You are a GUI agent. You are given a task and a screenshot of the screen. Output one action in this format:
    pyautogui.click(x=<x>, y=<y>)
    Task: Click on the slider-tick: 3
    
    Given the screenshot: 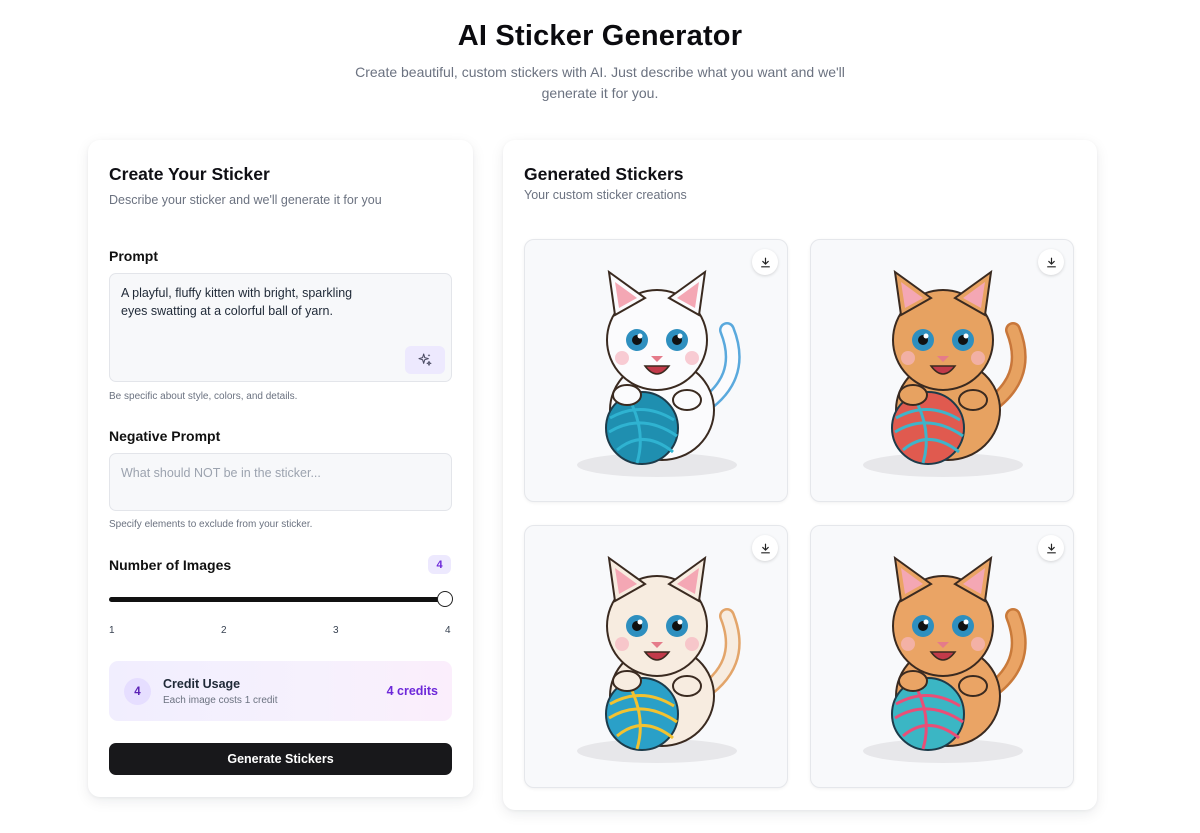 What is the action you would take?
    pyautogui.click(x=336, y=630)
    